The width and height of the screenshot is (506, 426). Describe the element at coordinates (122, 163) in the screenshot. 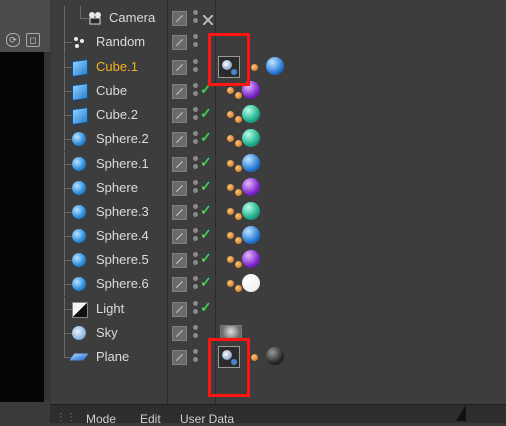

I see `object-name: Sphere.1` at that location.